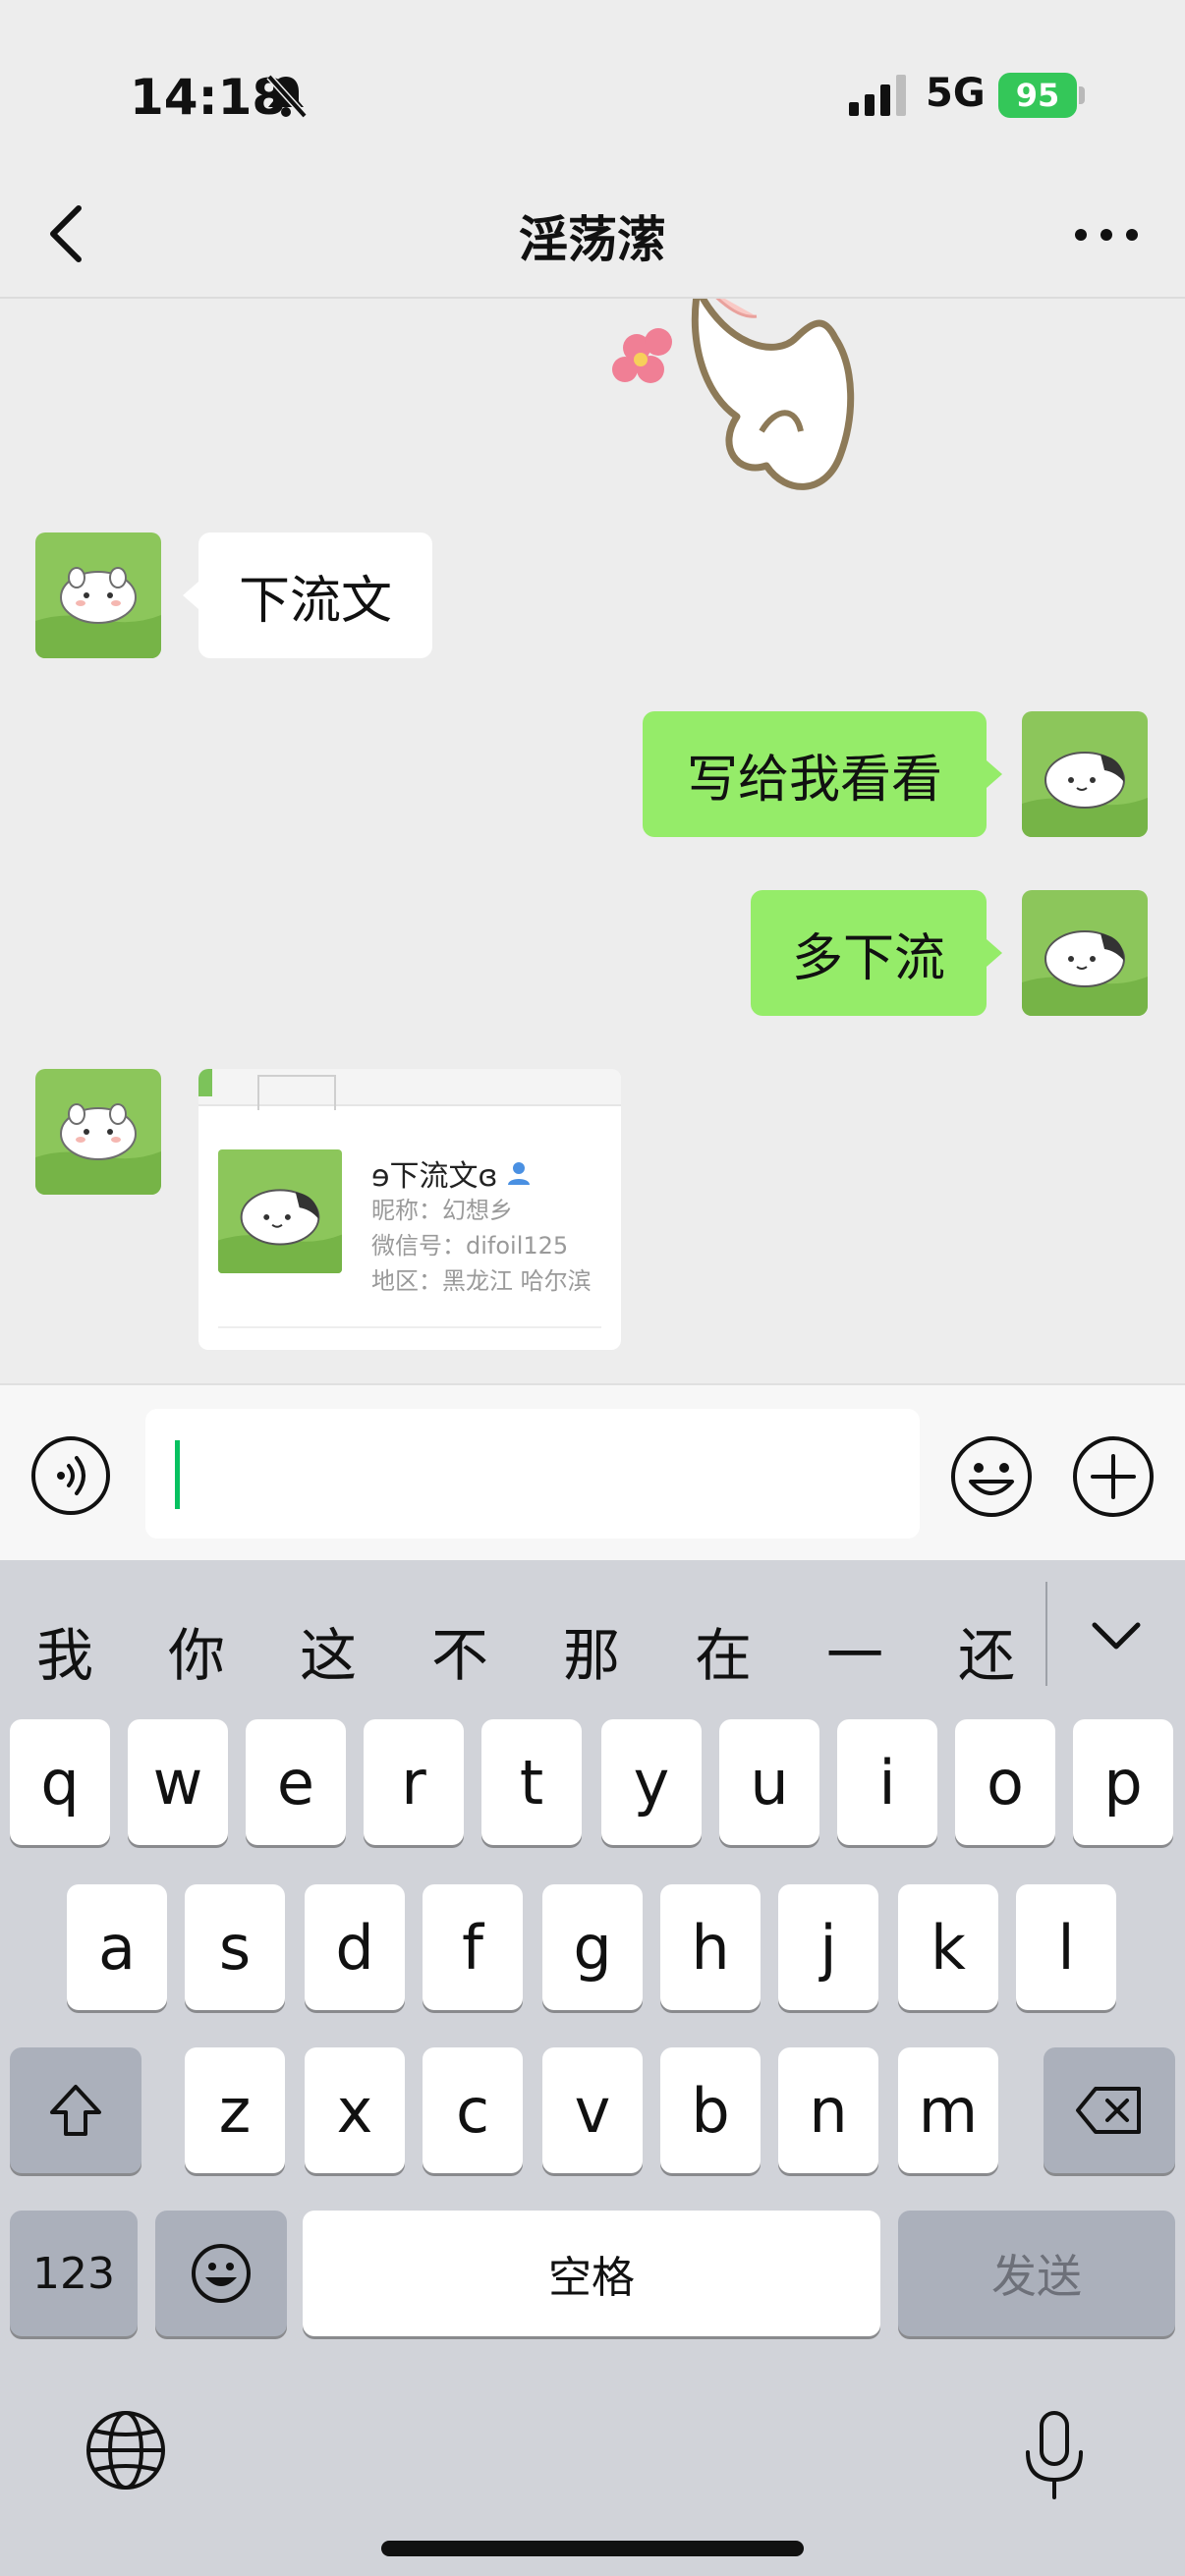 This screenshot has height=2576, width=1185. I want to click on card-divider, so click(410, 1327).